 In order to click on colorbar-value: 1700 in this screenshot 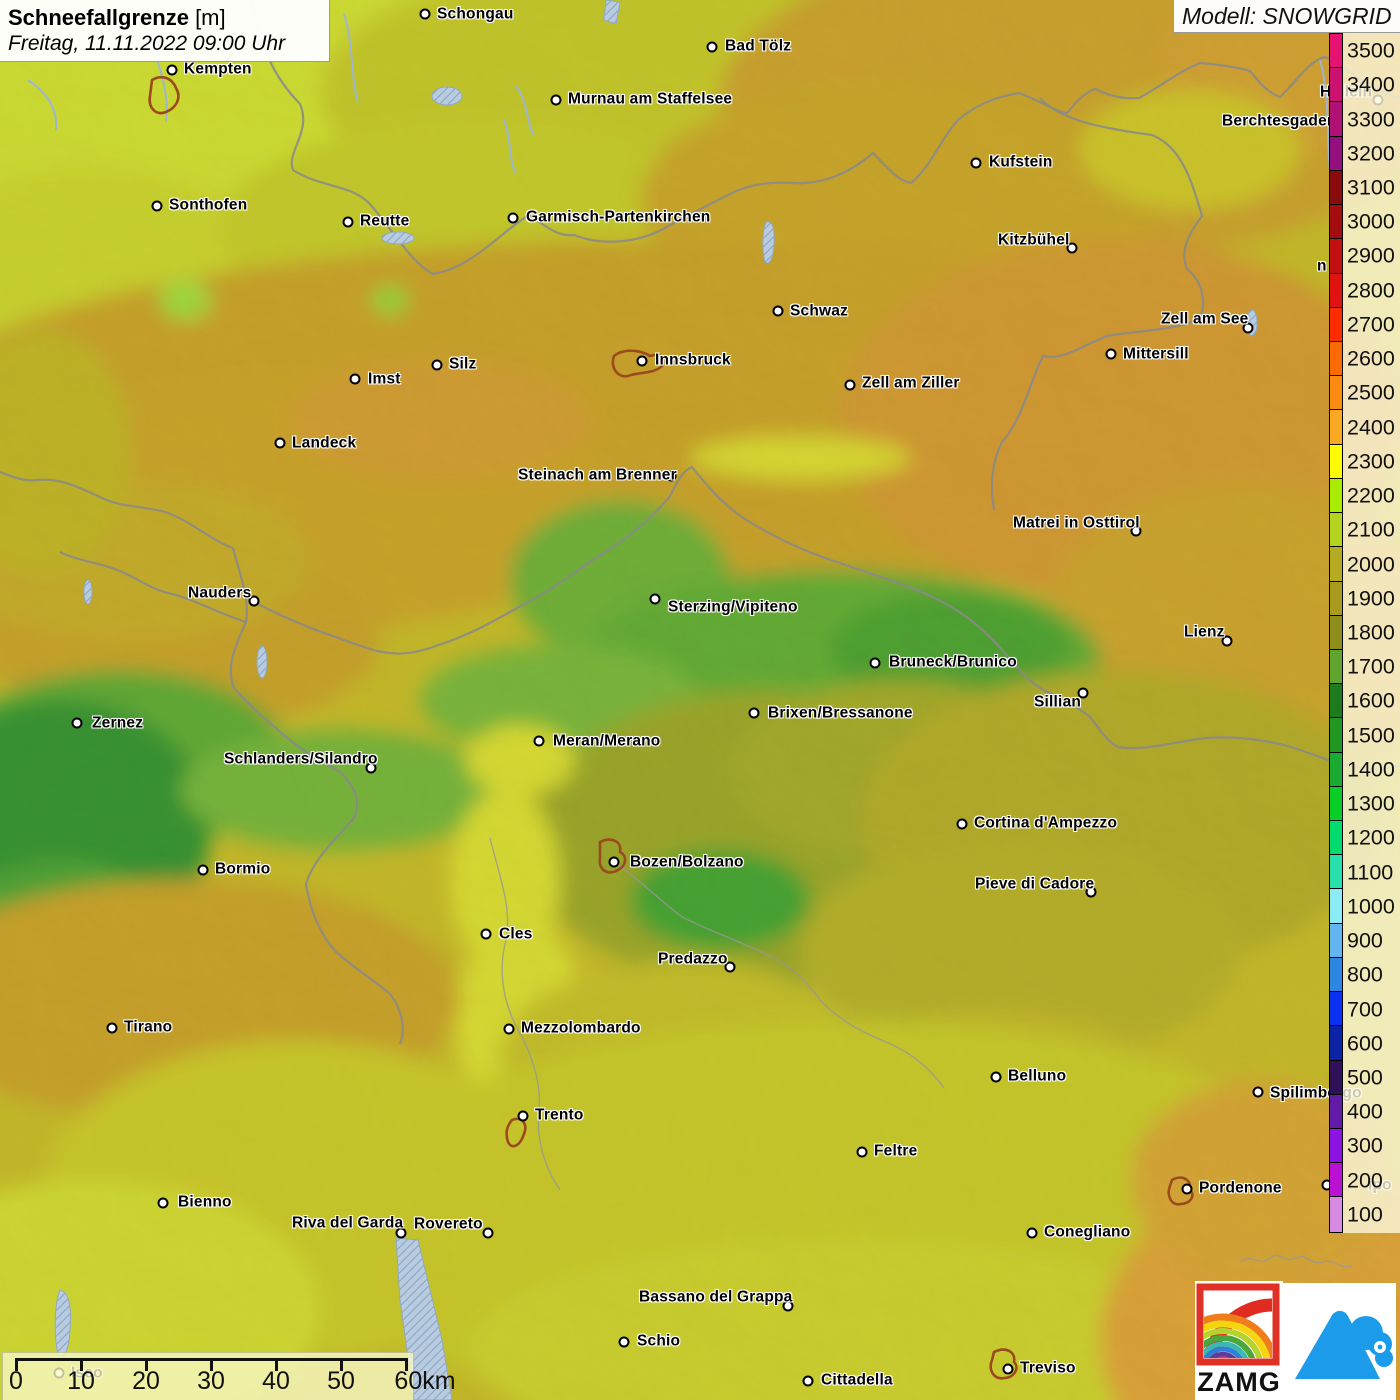, I will do `click(1371, 666)`.